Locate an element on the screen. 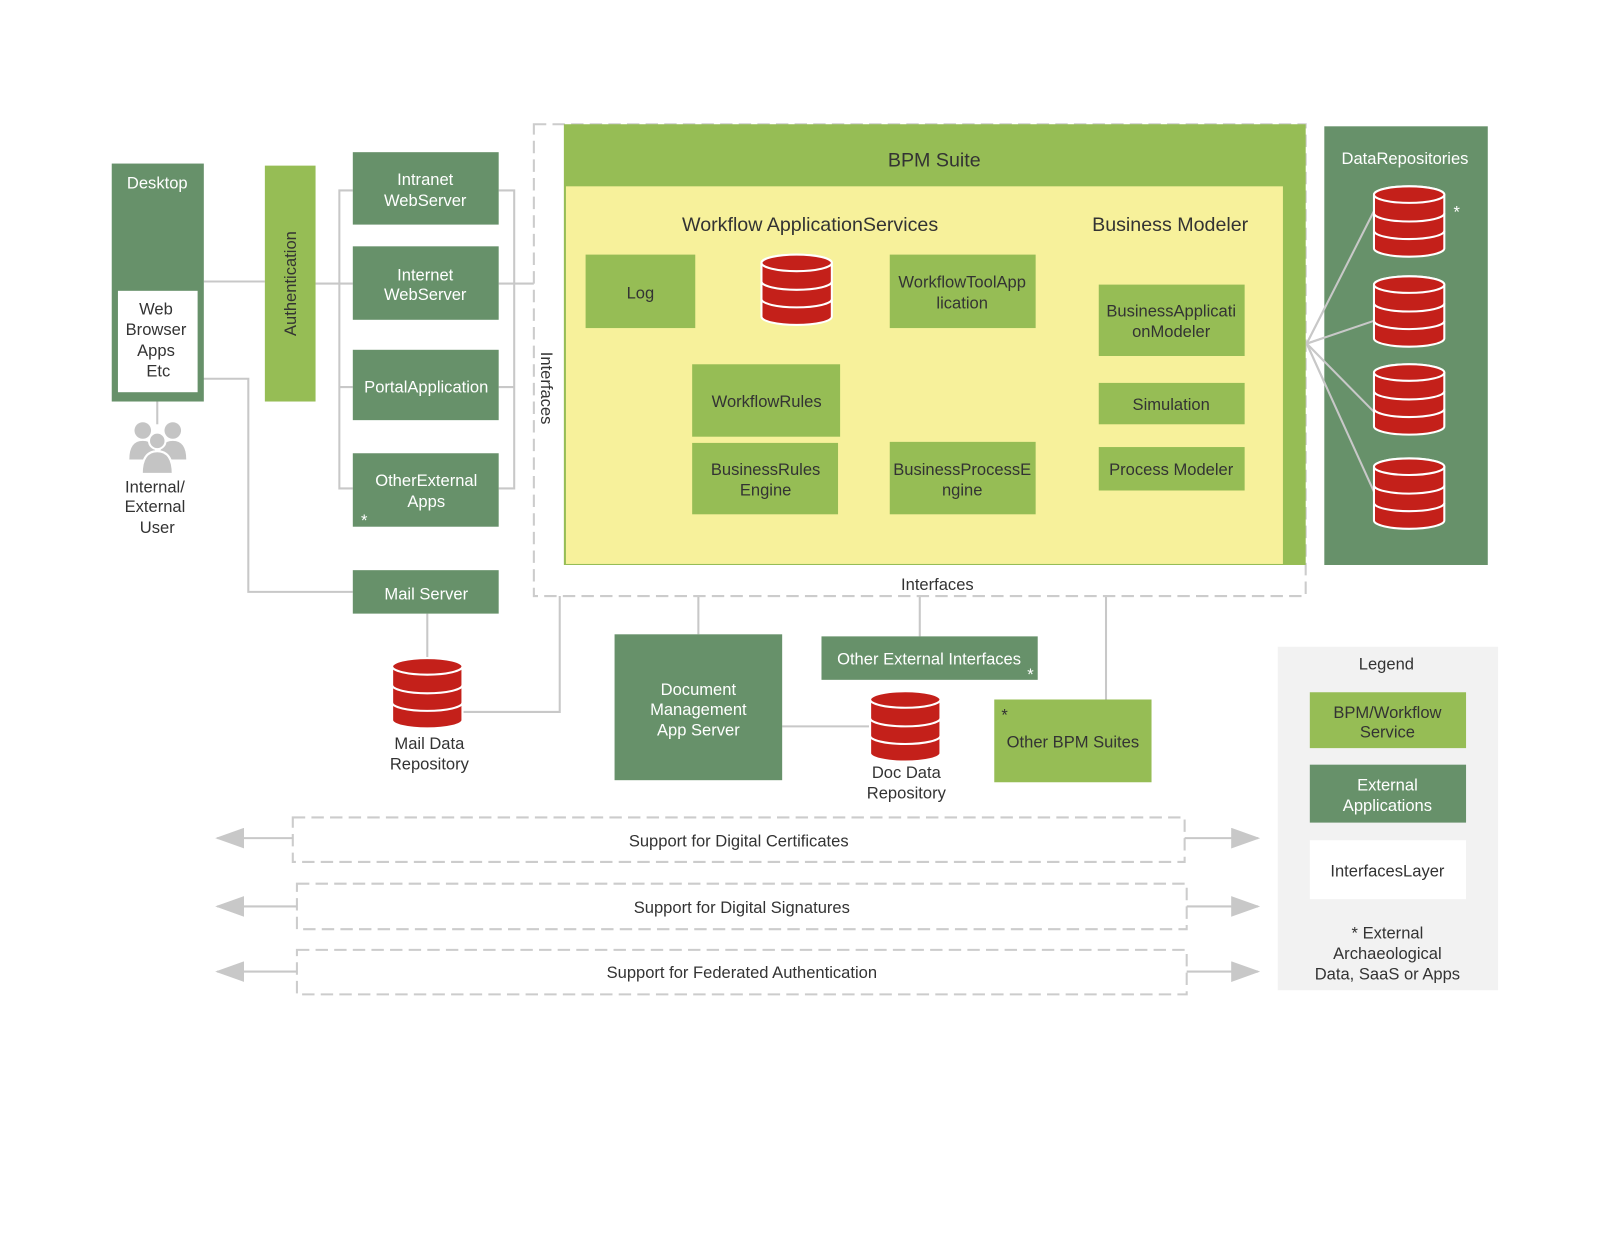  support-digital-certificates: Support for Digital Certificates is located at coordinates (738, 839).